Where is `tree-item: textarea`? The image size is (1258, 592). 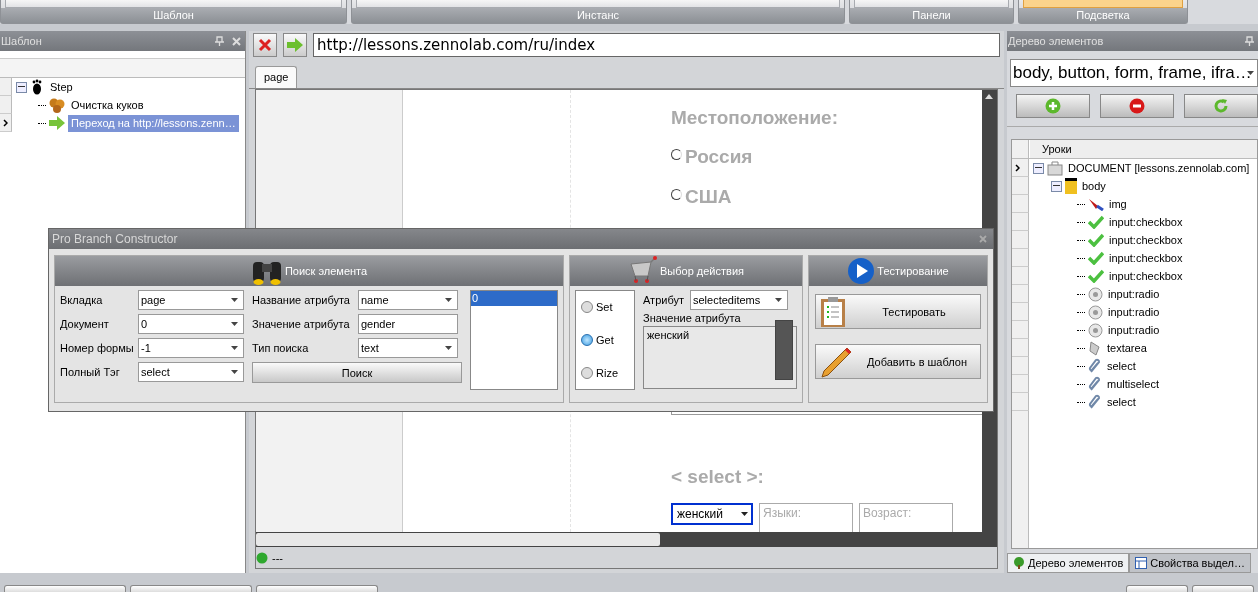
tree-item: textarea is located at coordinates (1126, 348).